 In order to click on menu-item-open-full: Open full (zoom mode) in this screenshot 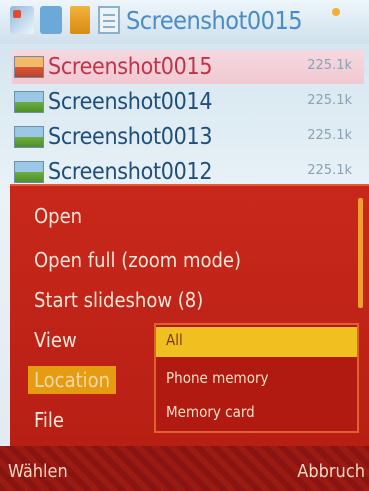, I will do `click(137, 260)`.